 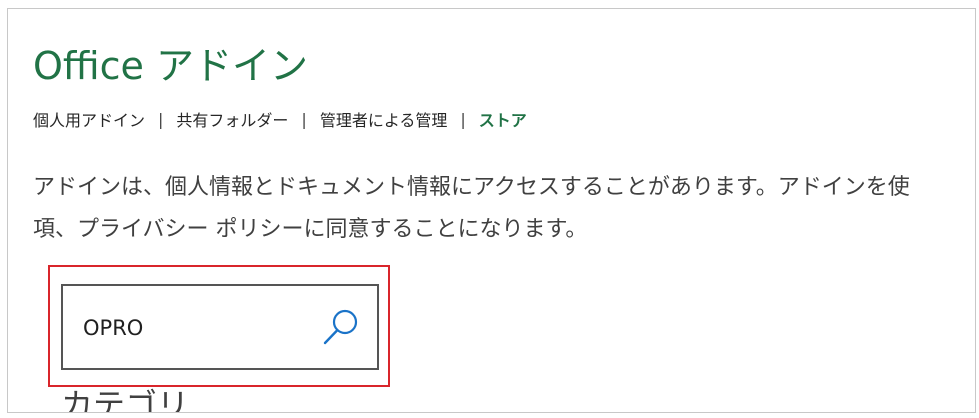 I want to click on description-line-2: 項、プライバシー ポリシーに同意することになります。, so click(x=310, y=229).